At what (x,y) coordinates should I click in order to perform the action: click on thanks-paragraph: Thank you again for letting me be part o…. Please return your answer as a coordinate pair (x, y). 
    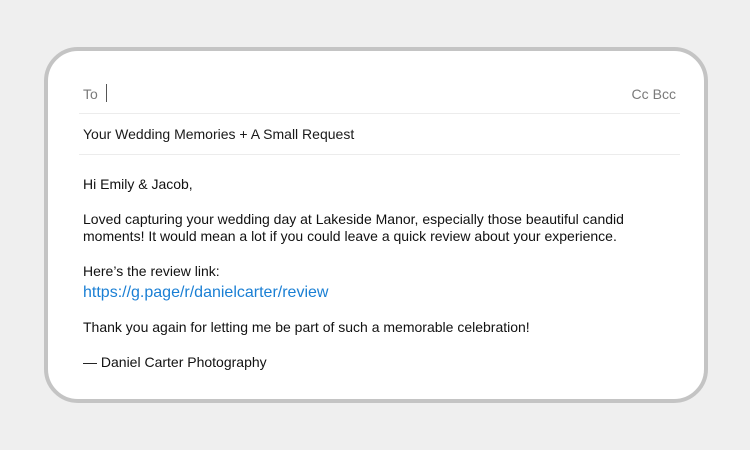
    Looking at the image, I should click on (306, 327).